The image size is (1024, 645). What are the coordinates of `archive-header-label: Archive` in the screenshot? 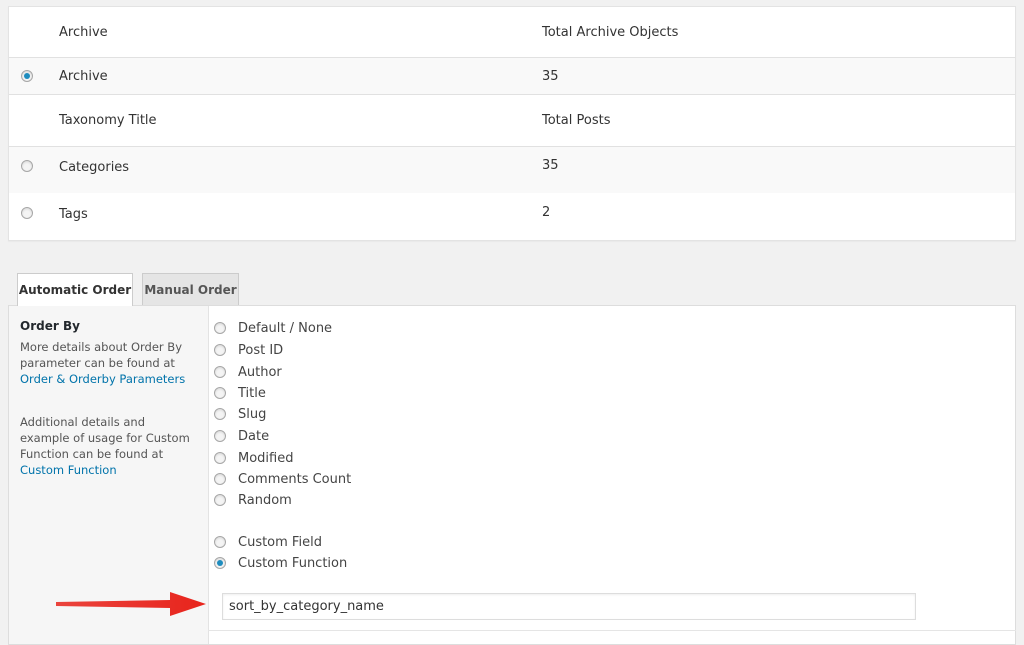 It's located at (83, 32).